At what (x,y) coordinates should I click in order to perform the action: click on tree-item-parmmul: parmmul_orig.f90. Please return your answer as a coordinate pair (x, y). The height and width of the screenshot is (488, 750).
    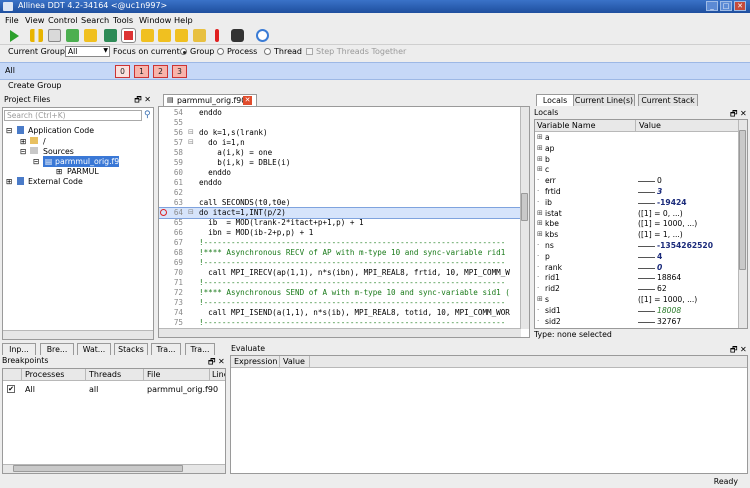
    Looking at the image, I should click on (89, 161).